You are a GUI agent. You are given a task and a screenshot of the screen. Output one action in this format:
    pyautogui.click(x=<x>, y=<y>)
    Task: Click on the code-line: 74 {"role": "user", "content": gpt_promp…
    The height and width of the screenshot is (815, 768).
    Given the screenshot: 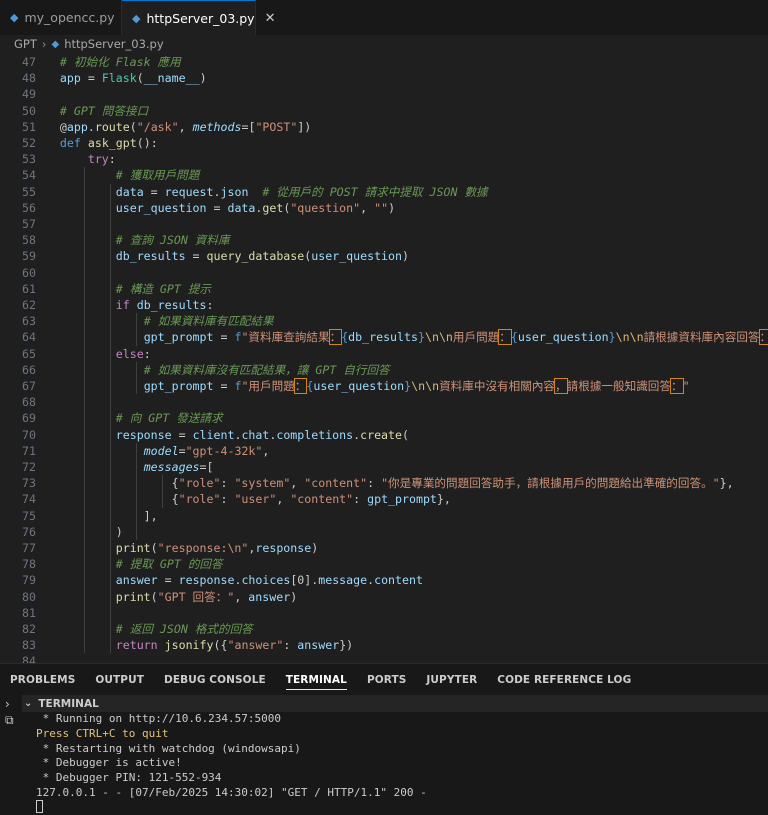 What is the action you would take?
    pyautogui.click(x=384, y=499)
    